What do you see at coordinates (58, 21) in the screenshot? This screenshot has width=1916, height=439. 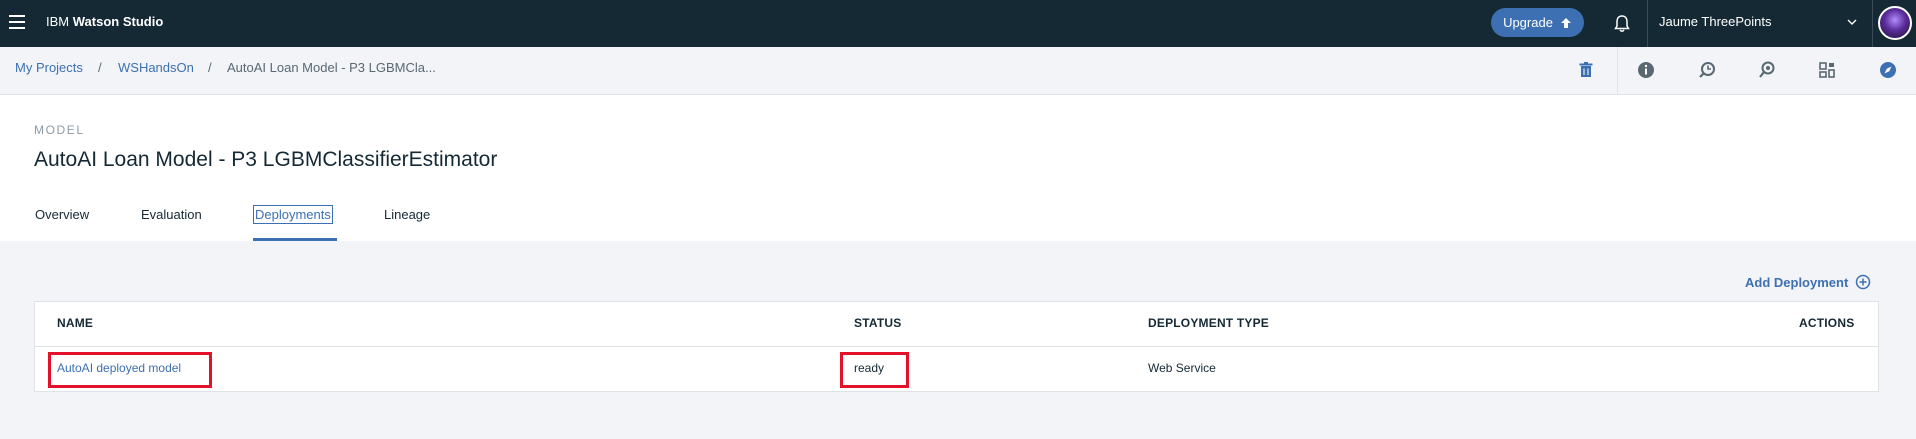 I see `brand-prefix: IBM` at bounding box center [58, 21].